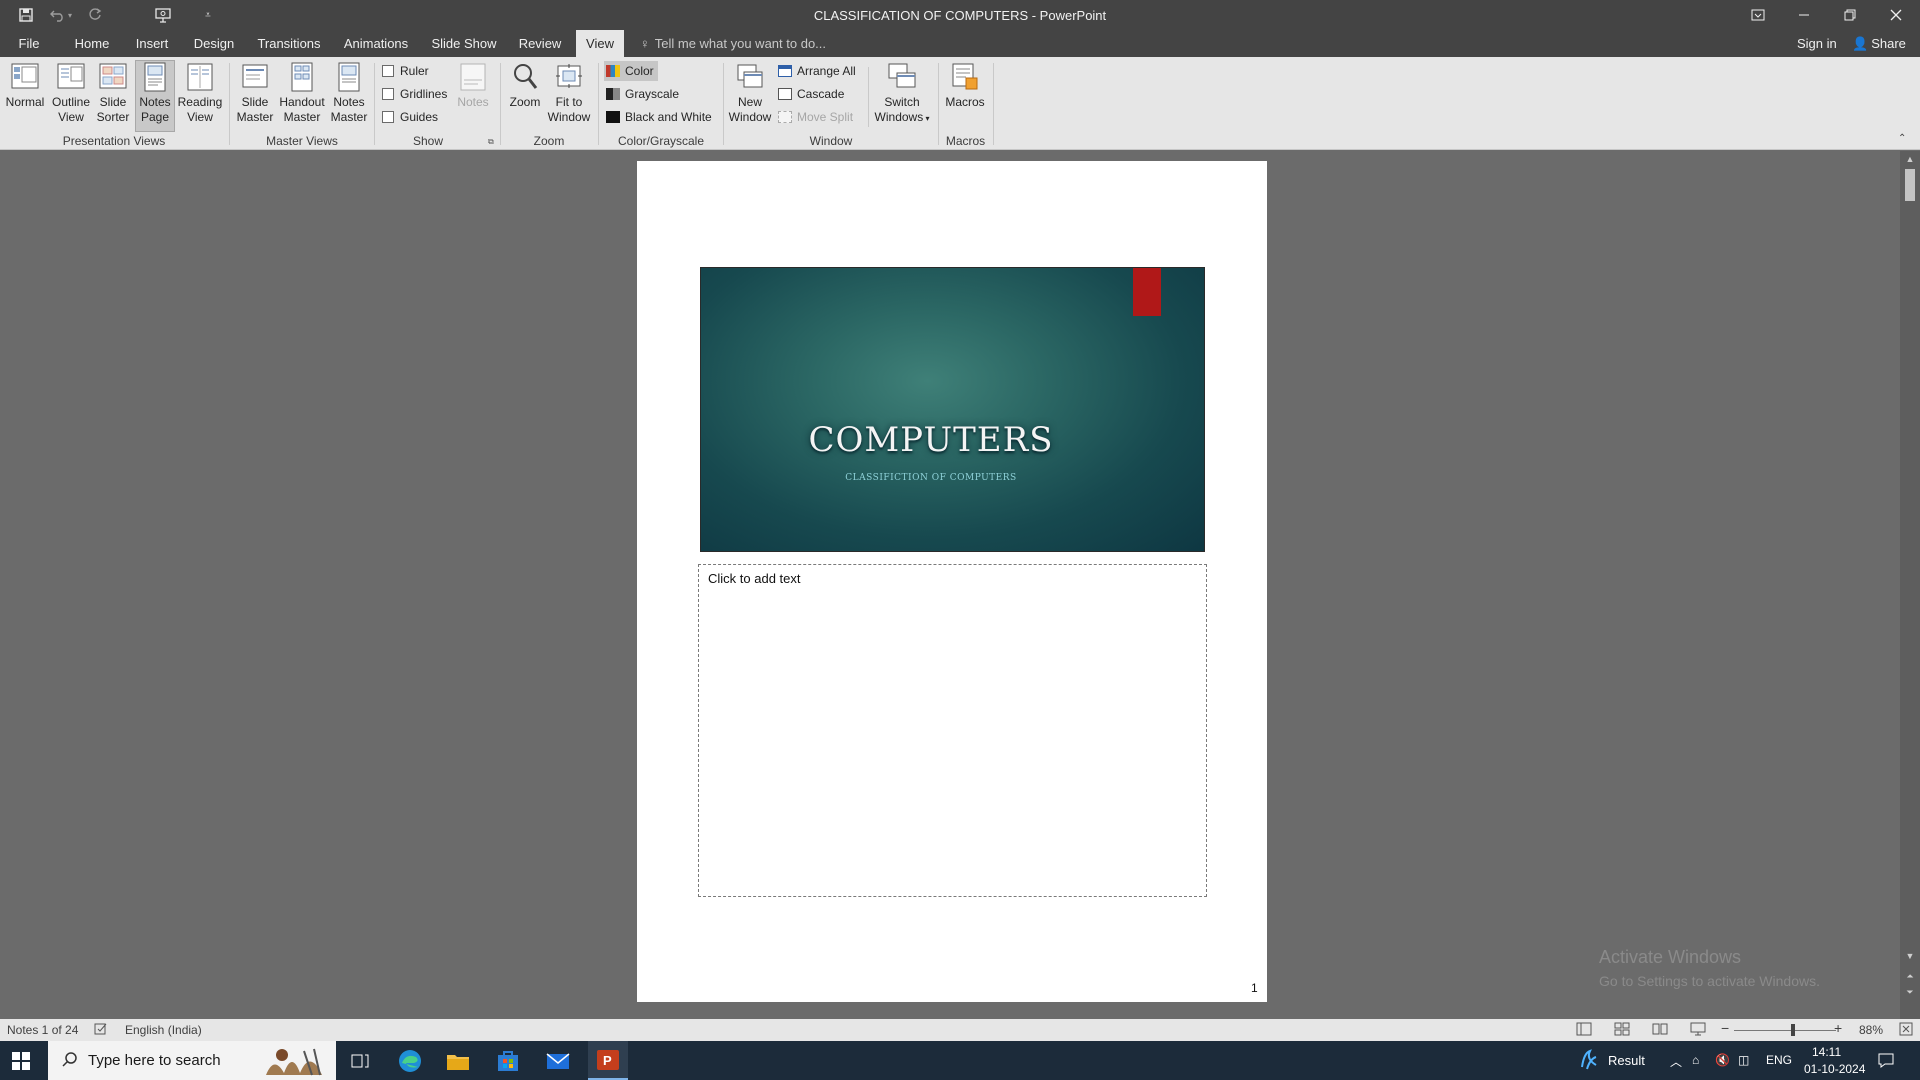  I want to click on minimize-icon, so click(1804, 15).